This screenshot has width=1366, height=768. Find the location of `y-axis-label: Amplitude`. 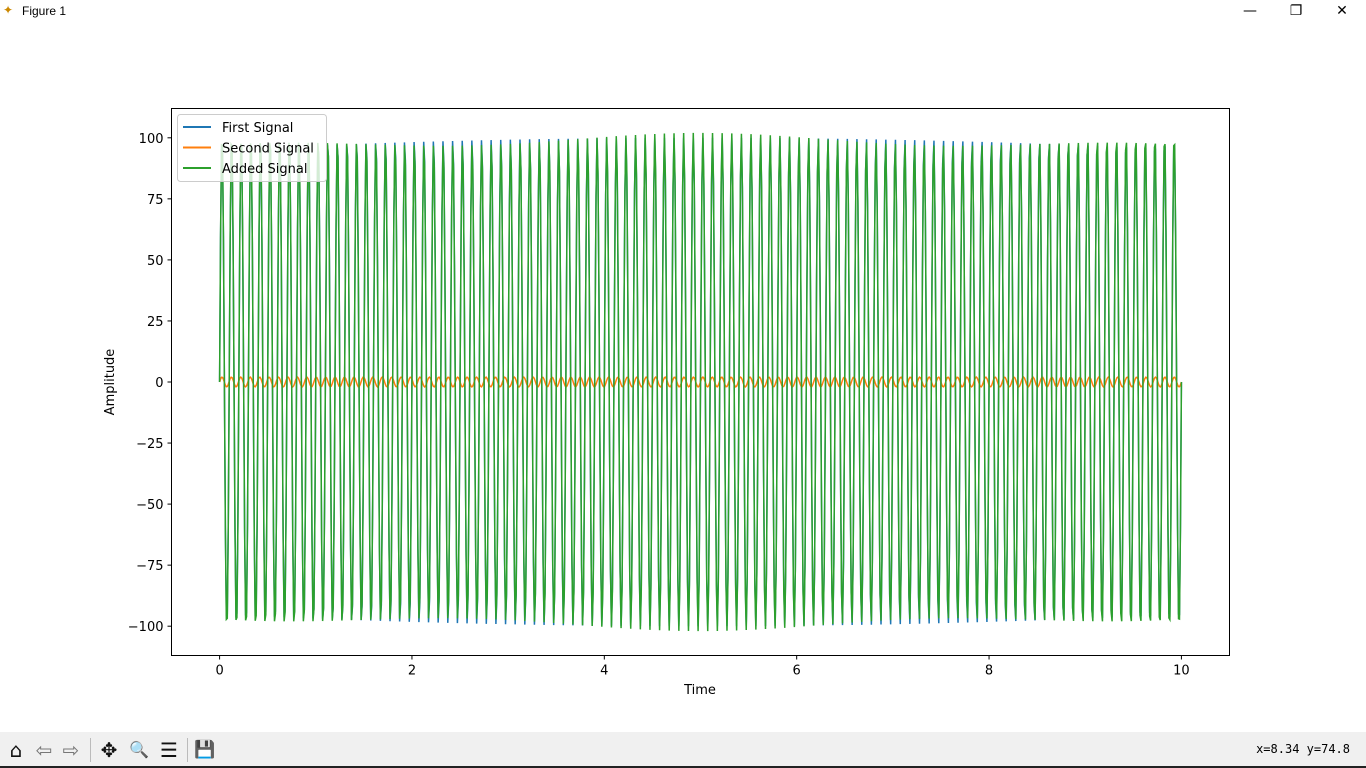

y-axis-label: Amplitude is located at coordinates (110, 382).